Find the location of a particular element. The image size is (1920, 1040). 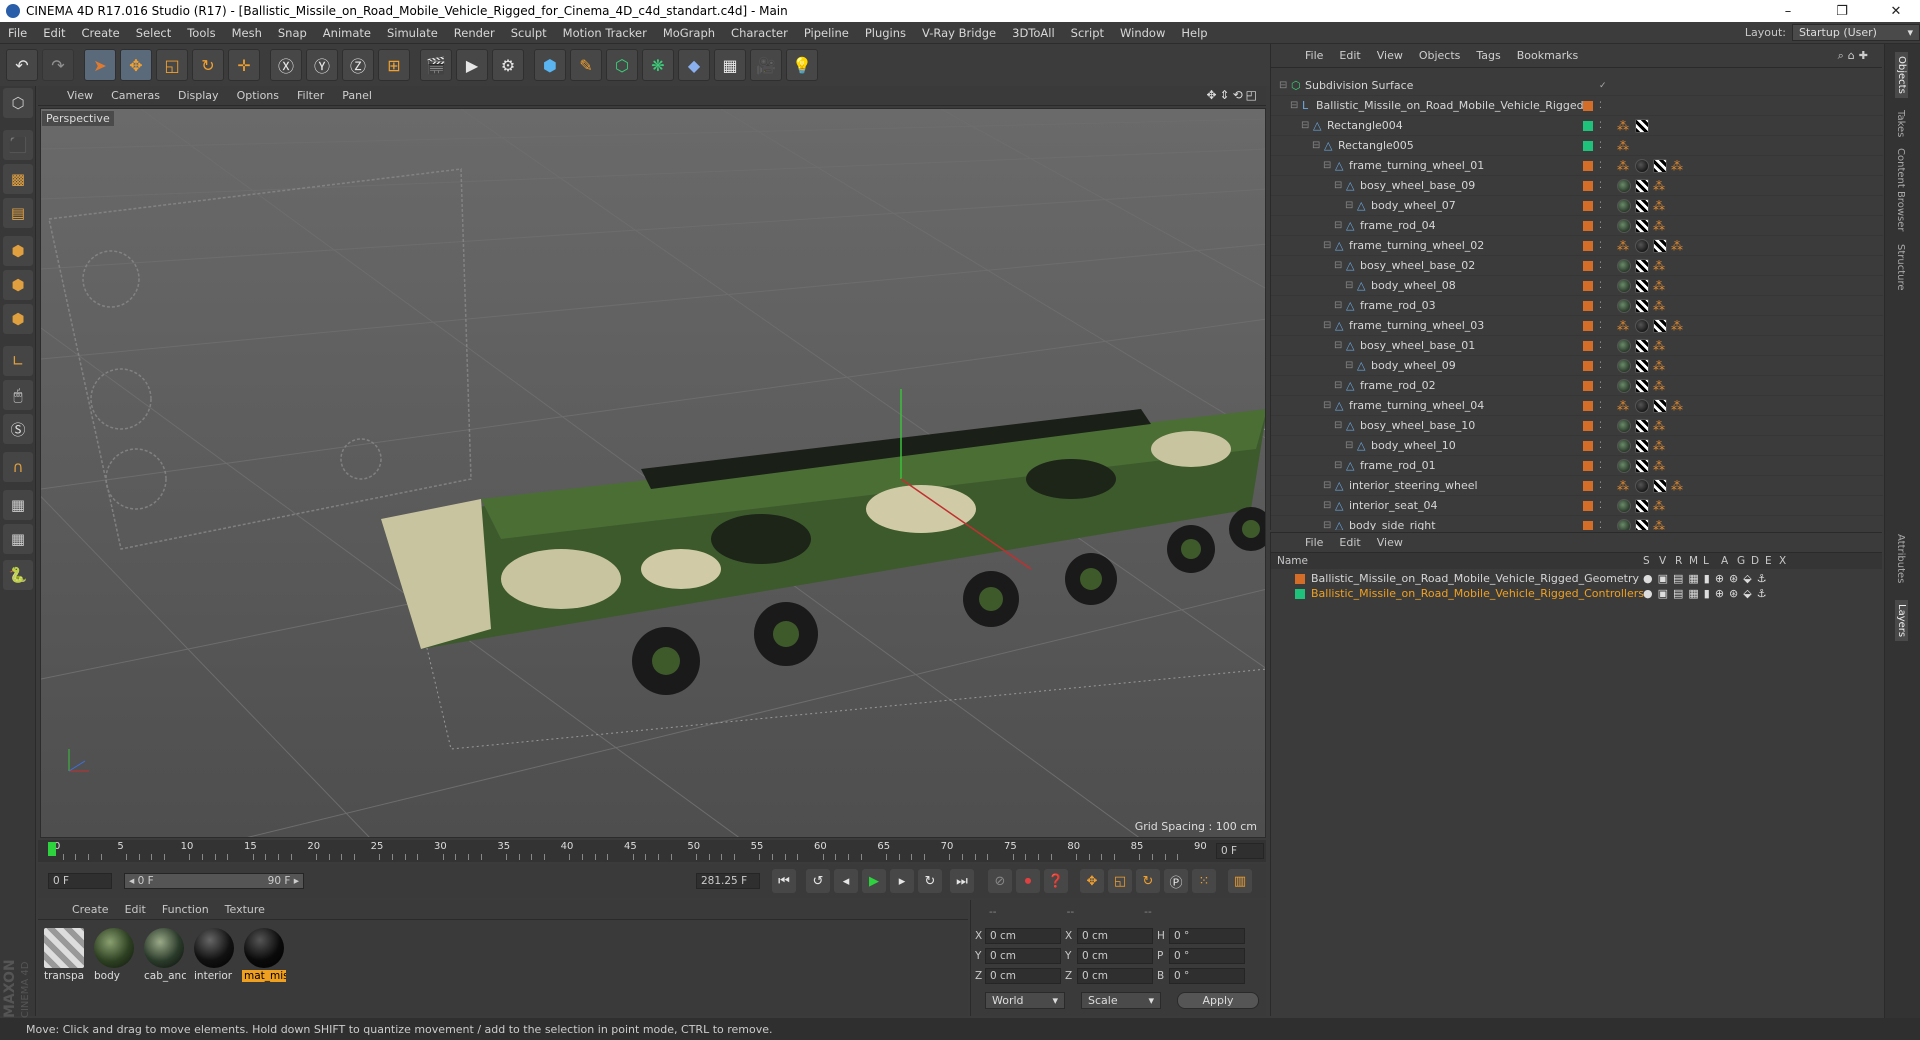

object-tree-row: ⊟ △ bosy_wheel_base_02 ⁚ ⁂ is located at coordinates (1577, 266).